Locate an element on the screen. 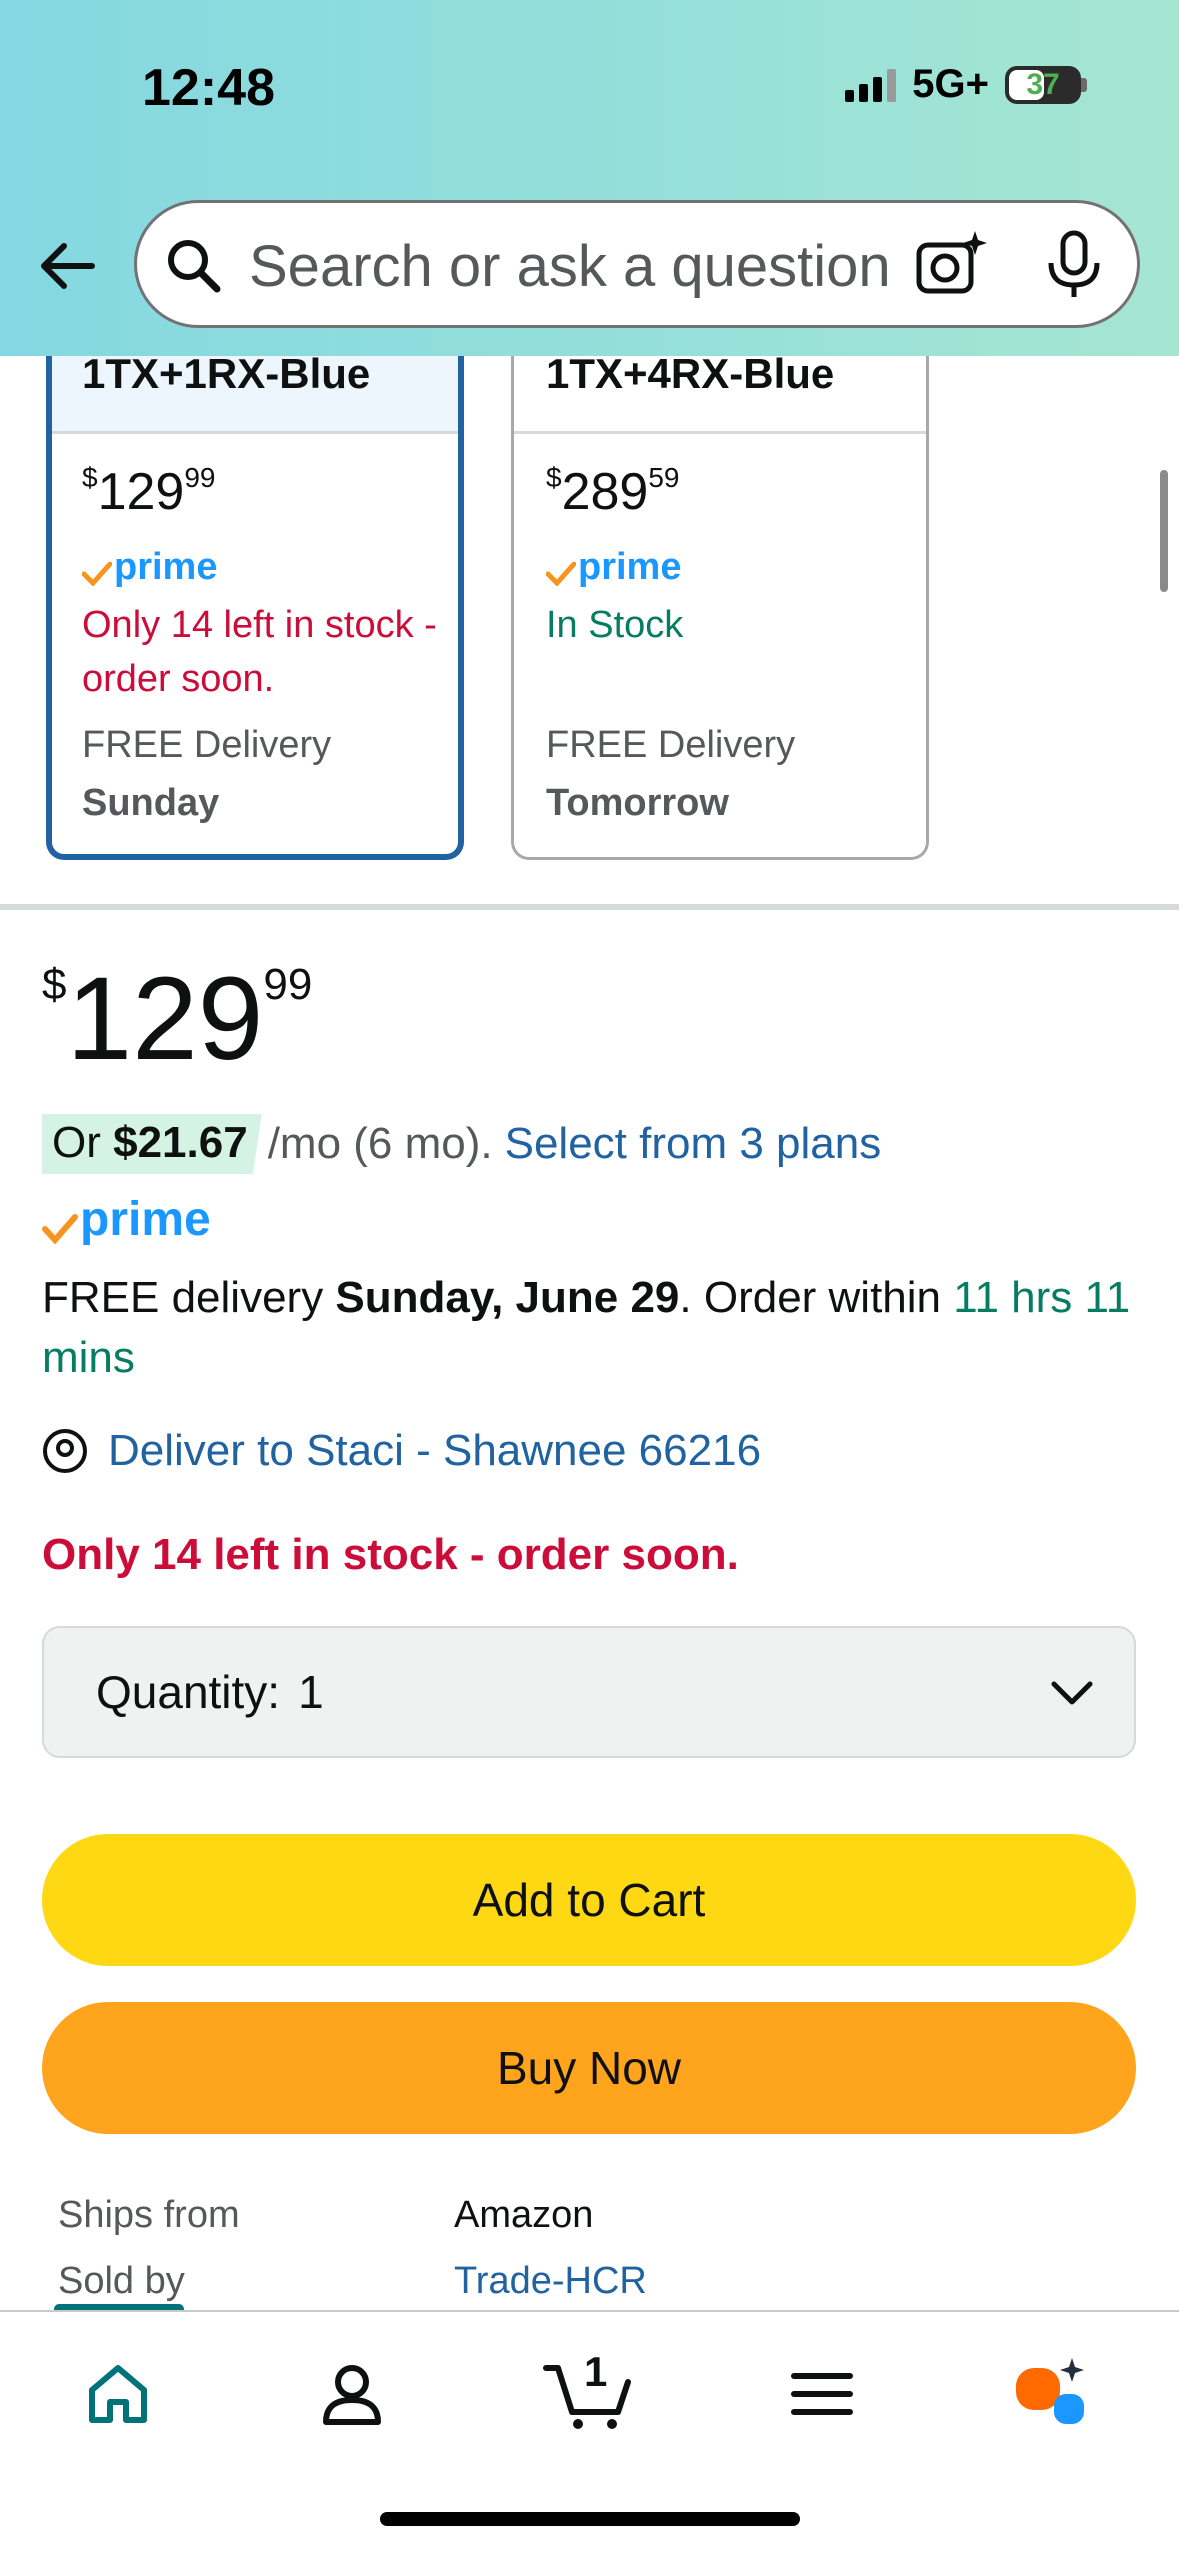 This screenshot has width=1179, height=2556. ships-from-value: Amazon is located at coordinates (524, 2215).